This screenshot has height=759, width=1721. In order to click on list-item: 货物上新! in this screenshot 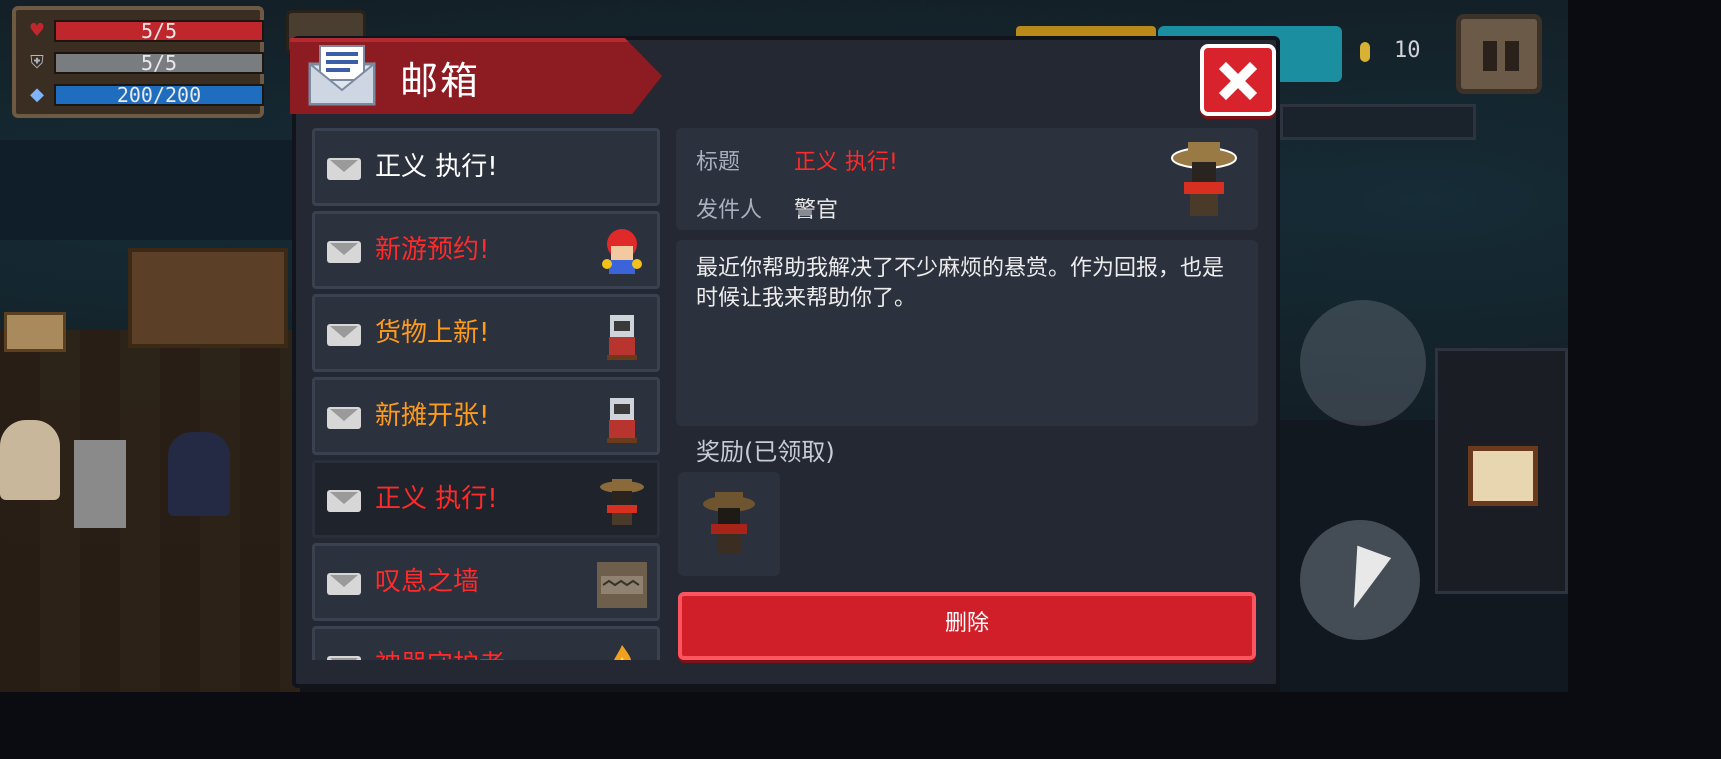, I will do `click(486, 333)`.